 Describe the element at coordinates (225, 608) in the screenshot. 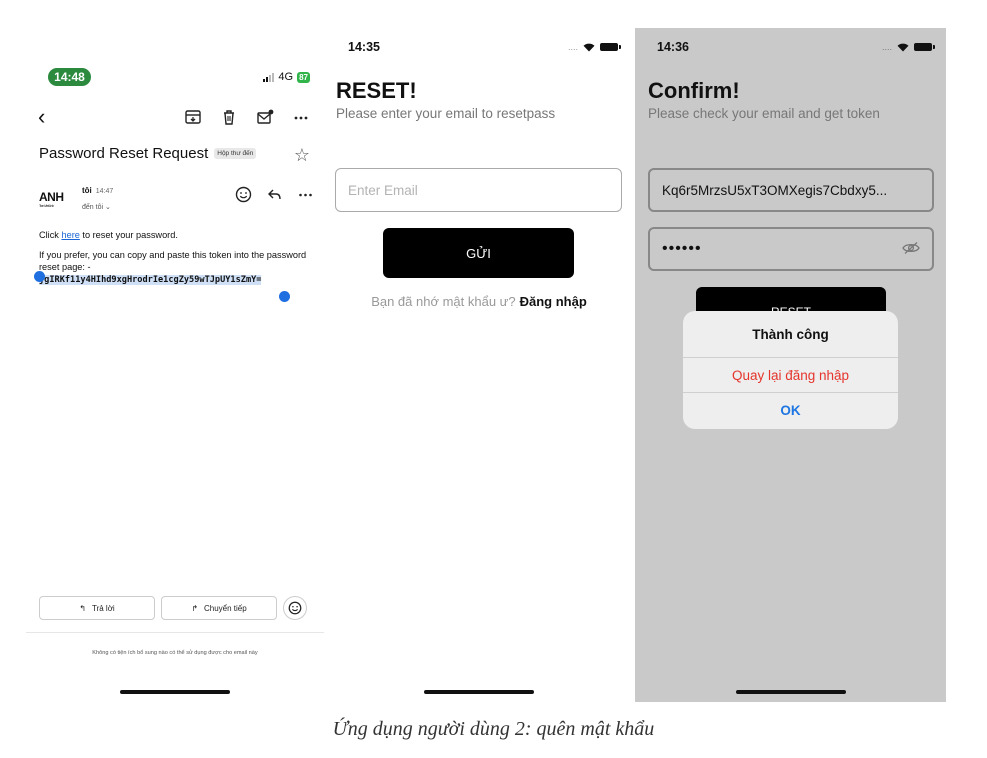

I see `forward-label: Chuyển tiếp` at that location.